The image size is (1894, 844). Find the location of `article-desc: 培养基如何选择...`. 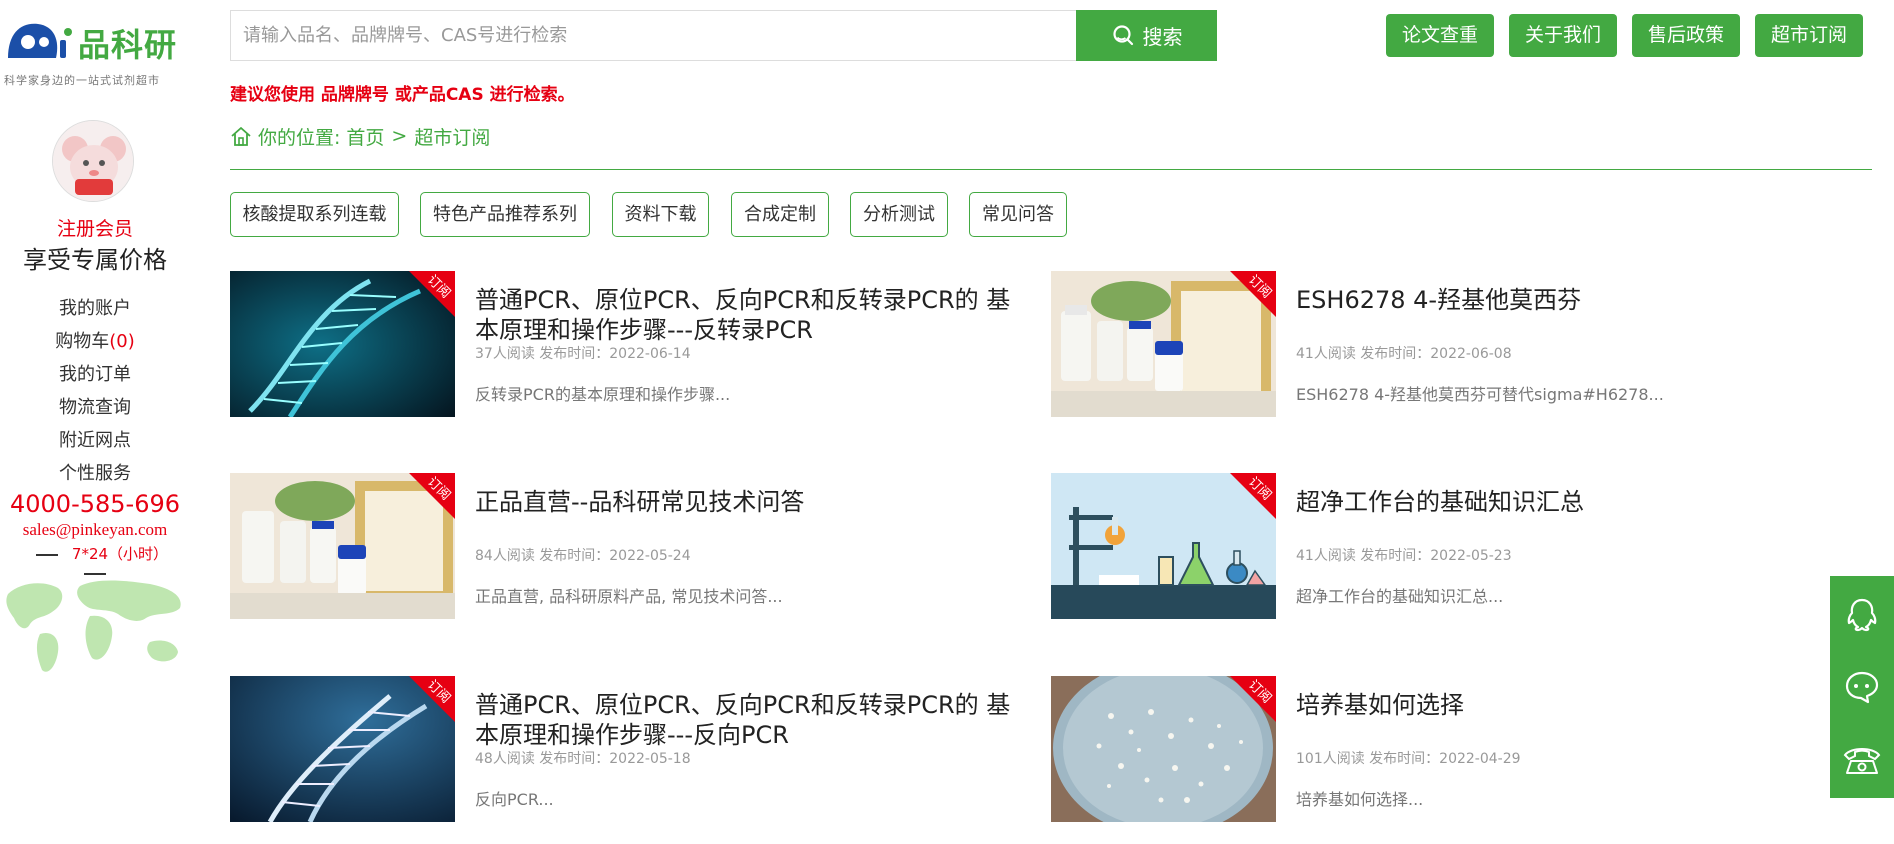

article-desc: 培养基如何选择... is located at coordinates (1360, 799).